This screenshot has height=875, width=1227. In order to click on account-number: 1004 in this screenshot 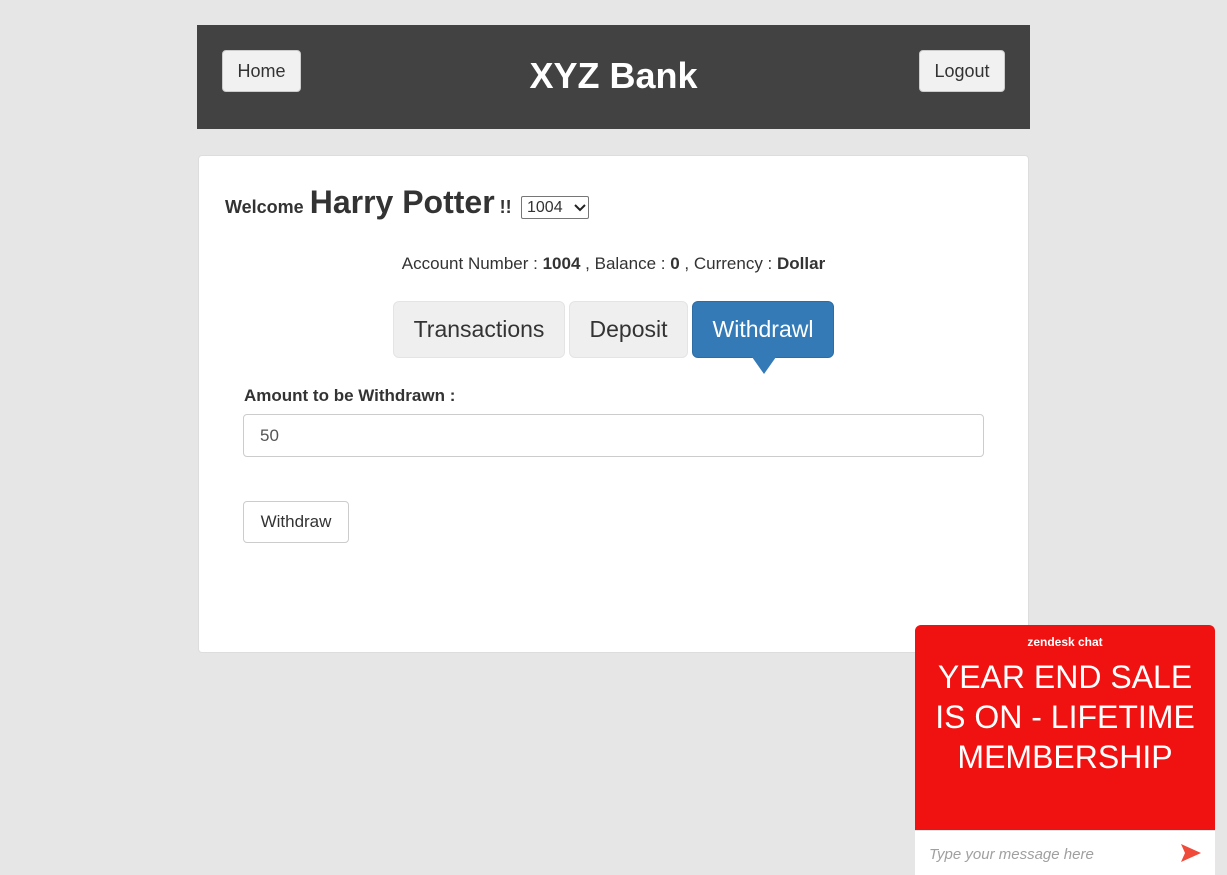, I will do `click(561, 263)`.